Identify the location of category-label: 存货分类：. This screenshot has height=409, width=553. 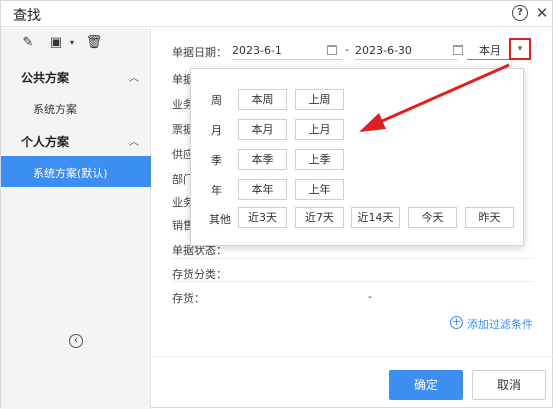
(199, 274).